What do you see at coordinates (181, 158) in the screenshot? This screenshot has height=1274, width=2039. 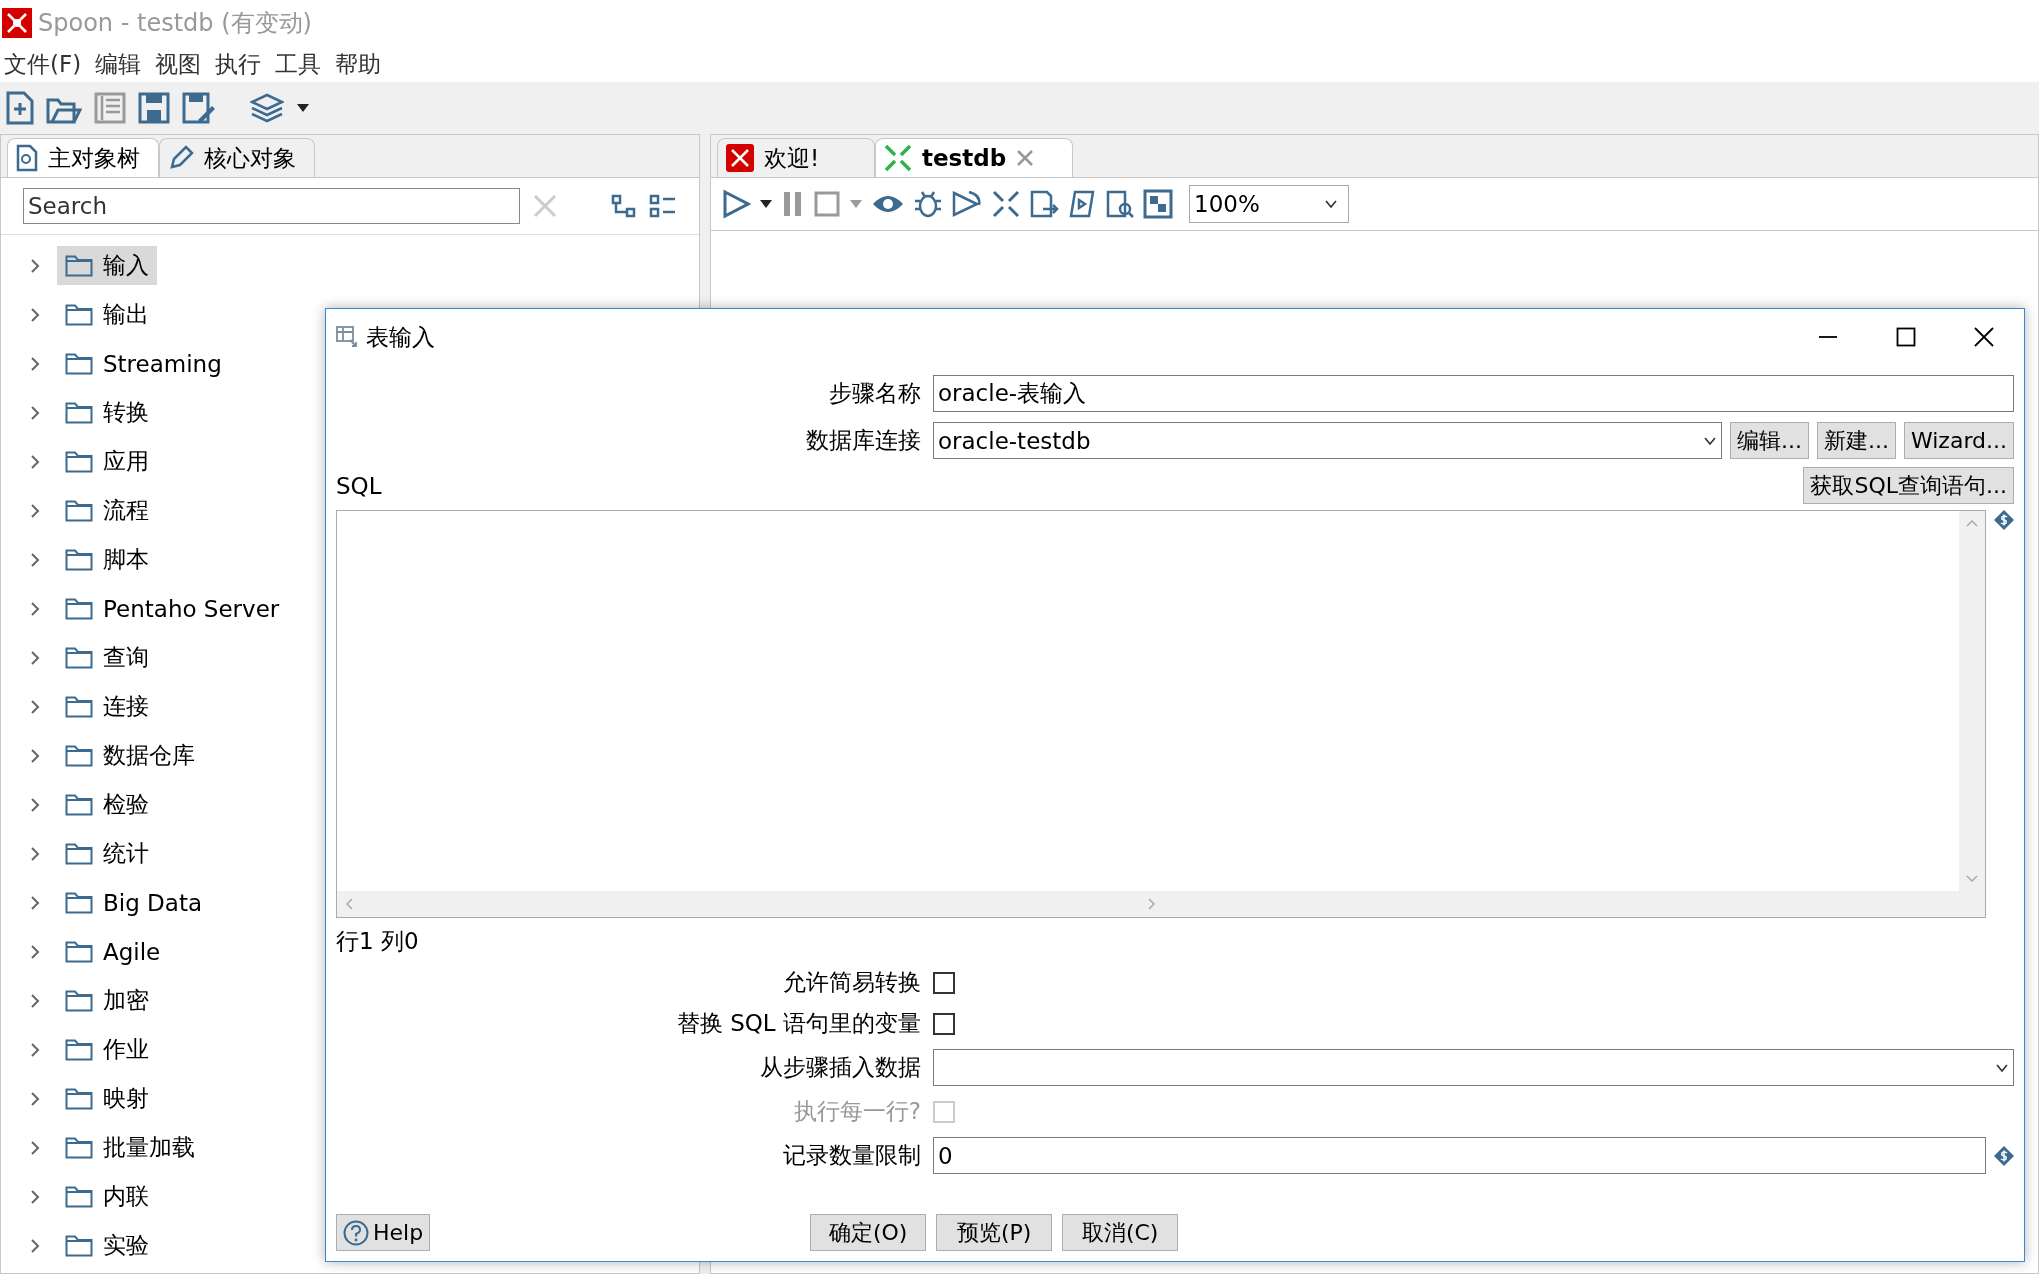 I see `pencil-icon` at bounding box center [181, 158].